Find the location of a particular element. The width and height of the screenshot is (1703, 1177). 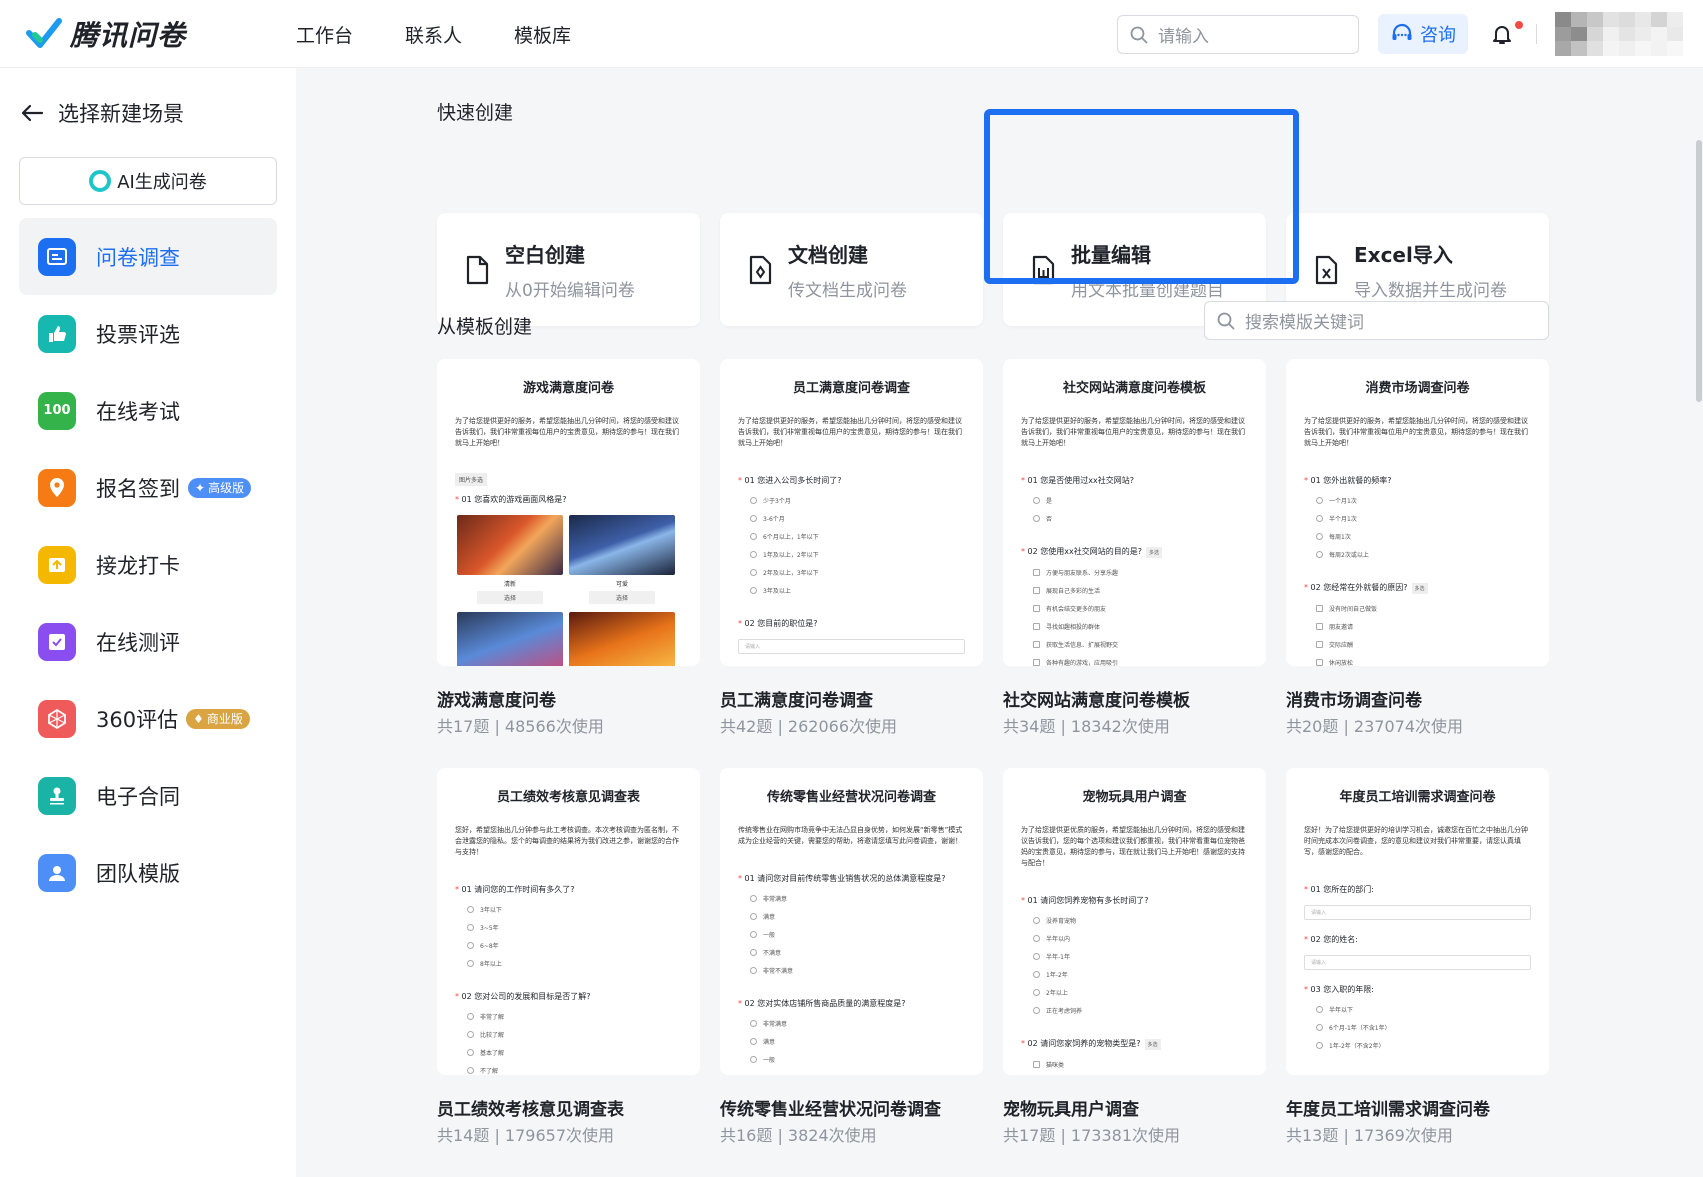

preview-image-grid: 清新 选择 可爱 选择 is located at coordinates (569, 590).